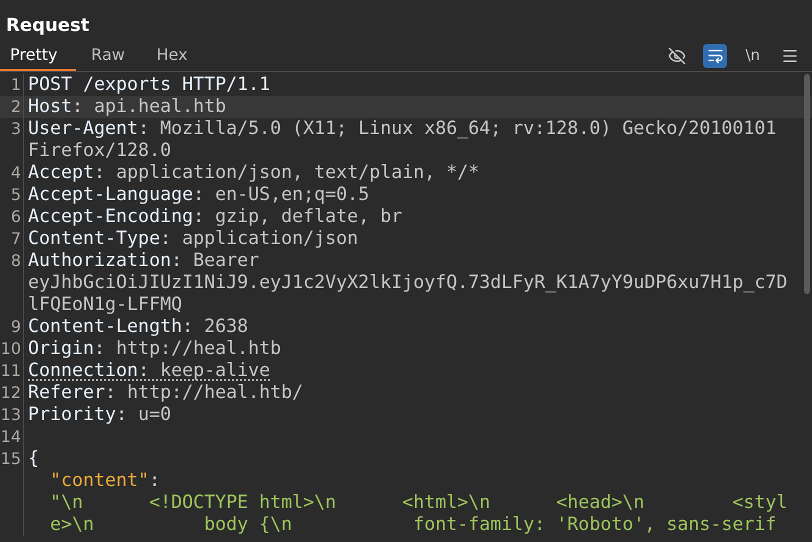  What do you see at coordinates (807, 184) in the screenshot?
I see `scrollbar` at bounding box center [807, 184].